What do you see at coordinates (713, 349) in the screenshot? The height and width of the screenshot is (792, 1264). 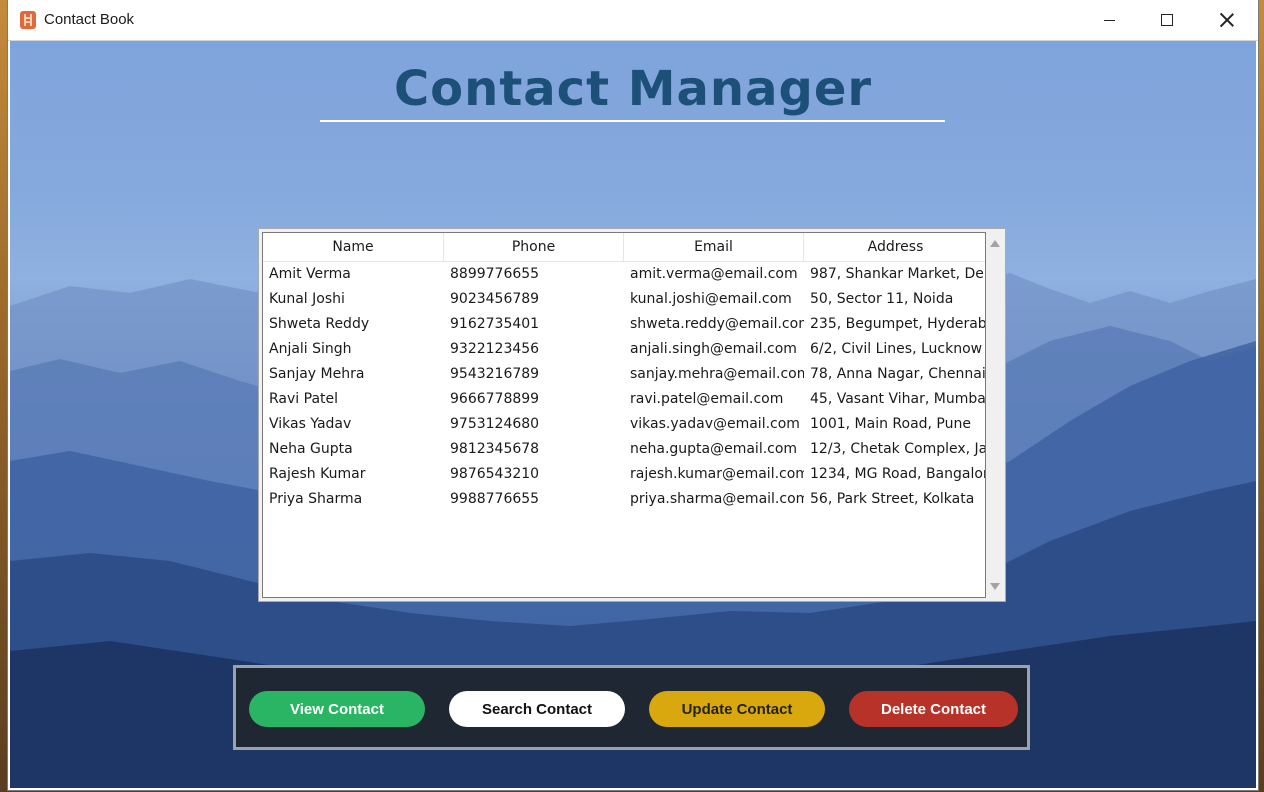 I see `cell-email: anjali.singh@email.com` at bounding box center [713, 349].